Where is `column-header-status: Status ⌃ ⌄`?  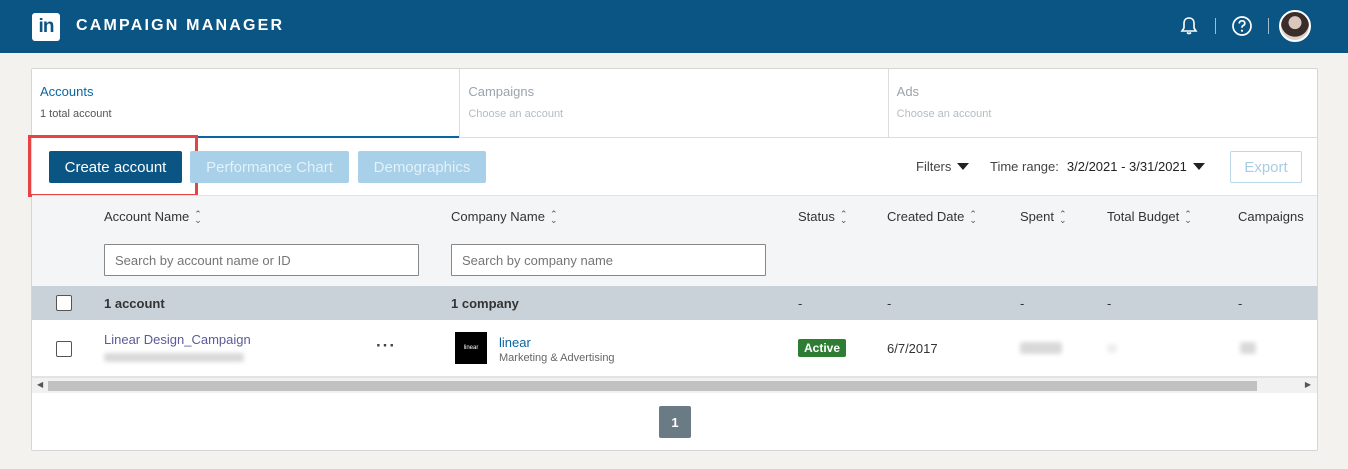 column-header-status: Status ⌃ ⌄ is located at coordinates (822, 216).